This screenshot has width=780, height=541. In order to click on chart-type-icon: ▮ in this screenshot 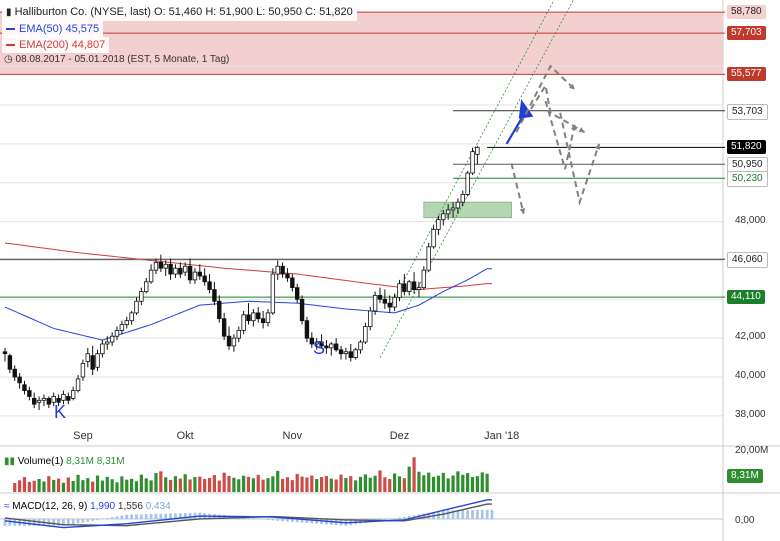, I will do `click(9, 12)`.